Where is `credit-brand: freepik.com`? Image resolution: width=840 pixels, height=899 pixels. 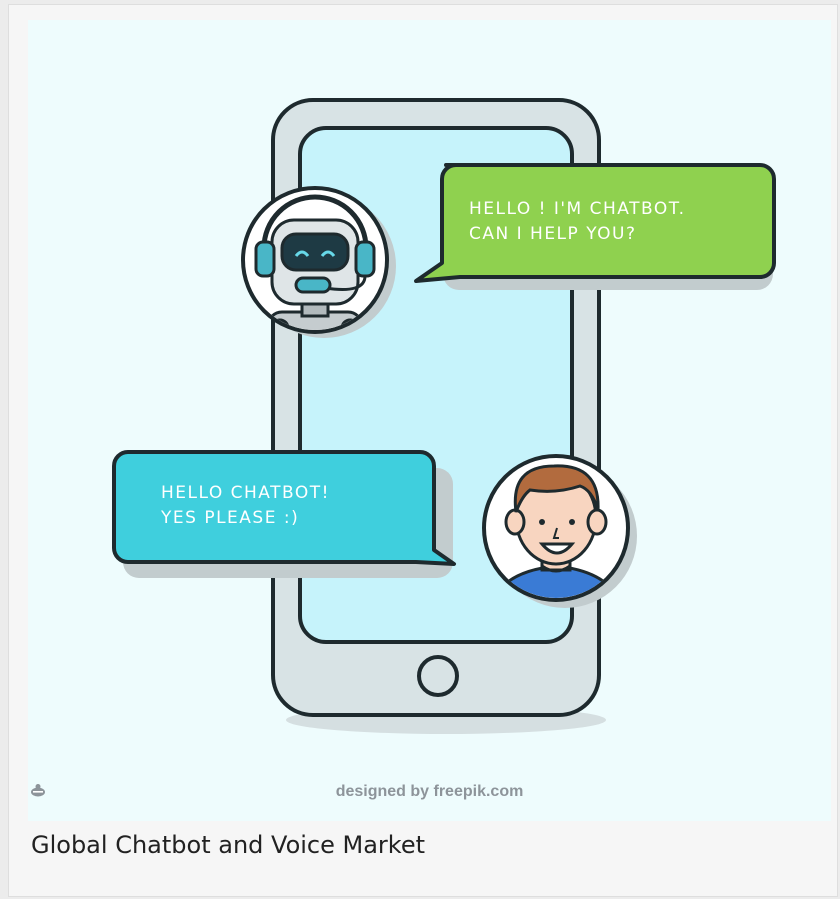 credit-brand: freepik.com is located at coordinates (479, 791).